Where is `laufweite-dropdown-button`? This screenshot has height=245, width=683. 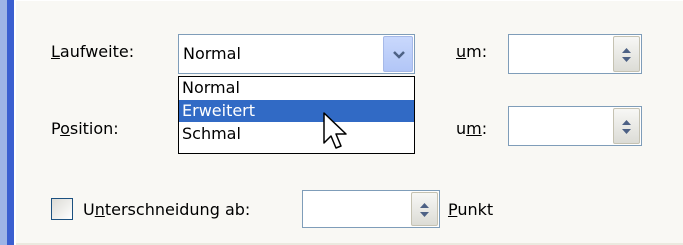 laufweite-dropdown-button is located at coordinates (398, 54).